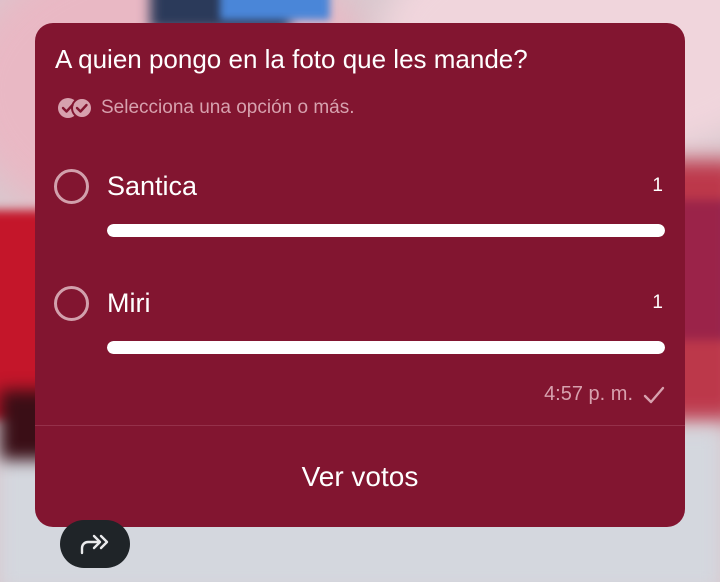 This screenshot has width=720, height=582. What do you see at coordinates (588, 394) in the screenshot?
I see `message-timestamp: 4:57 p. m.` at bounding box center [588, 394].